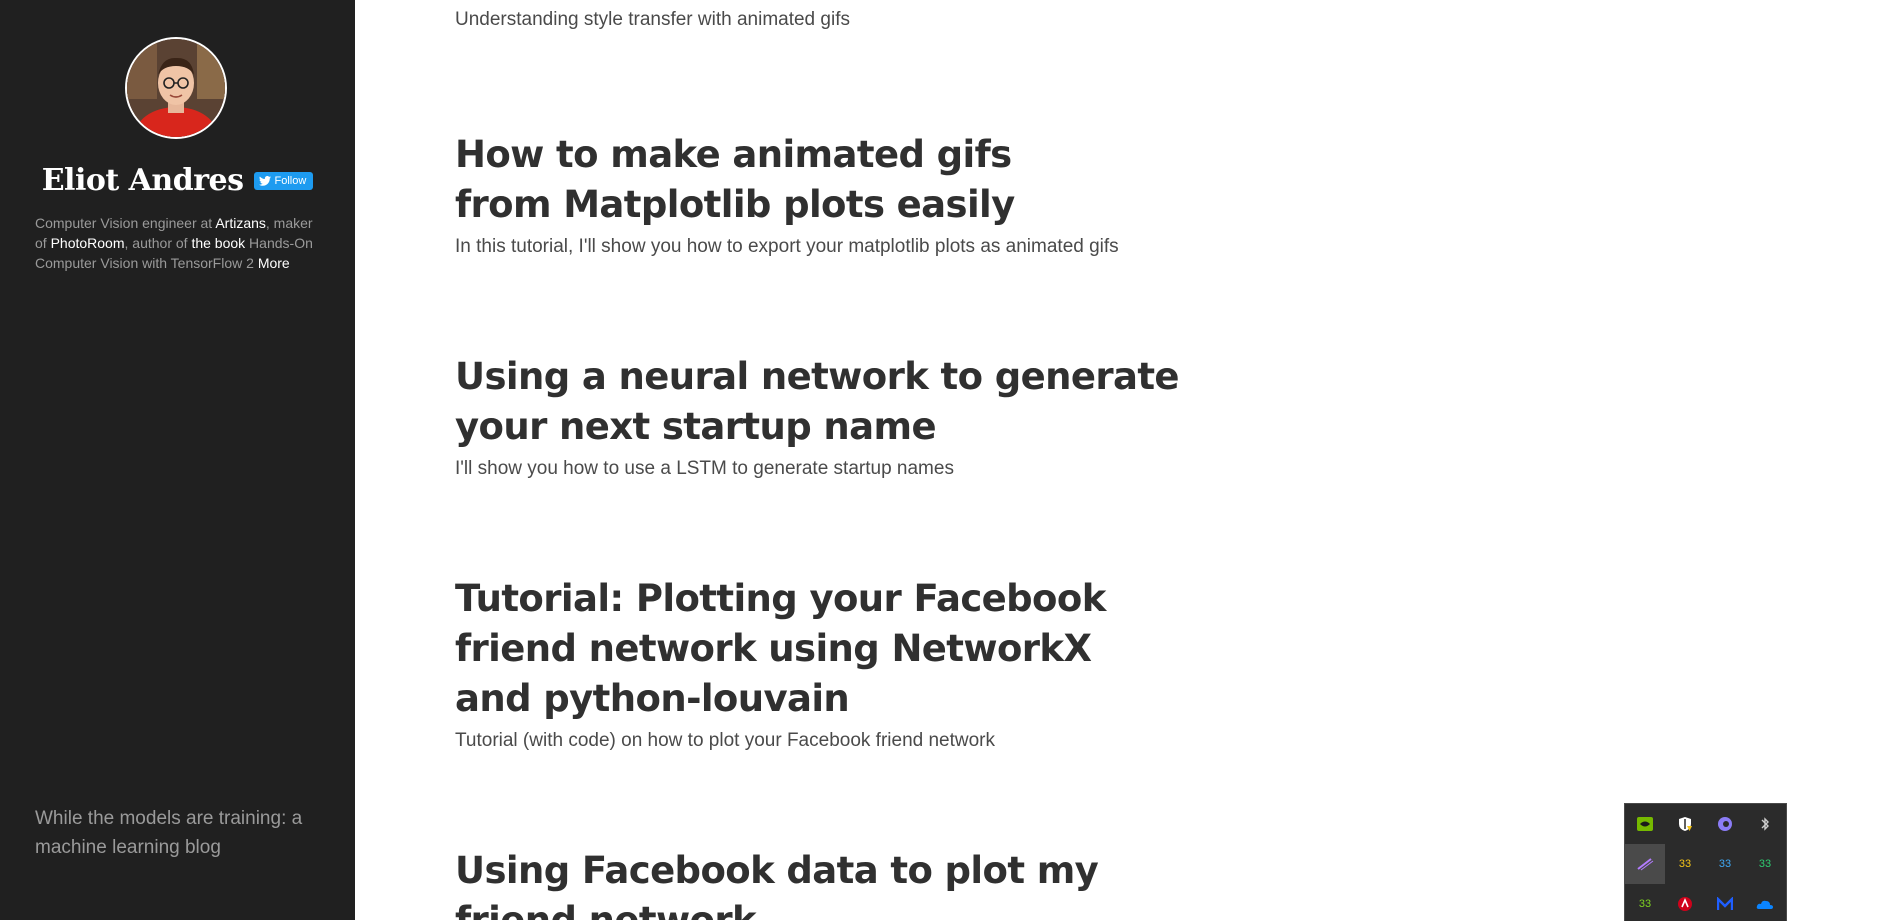 Image resolution: width=1898 pixels, height=924 pixels. I want to click on tray-icon-malwarebytes, so click(1725, 904).